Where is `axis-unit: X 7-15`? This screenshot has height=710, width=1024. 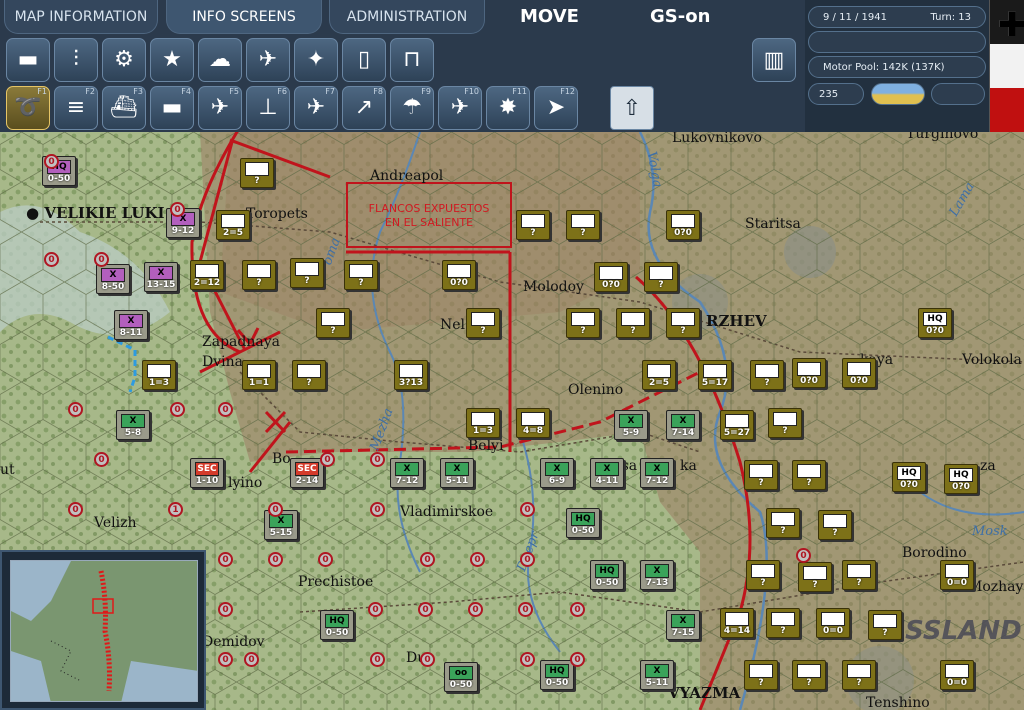
axis-unit: X 7-15 is located at coordinates (683, 625).